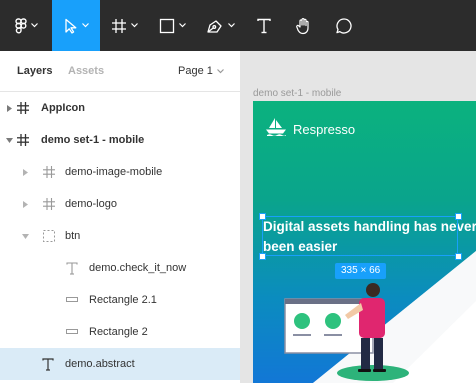 This screenshot has height=383, width=476. What do you see at coordinates (71, 26) in the screenshot?
I see `cursor-icon` at bounding box center [71, 26].